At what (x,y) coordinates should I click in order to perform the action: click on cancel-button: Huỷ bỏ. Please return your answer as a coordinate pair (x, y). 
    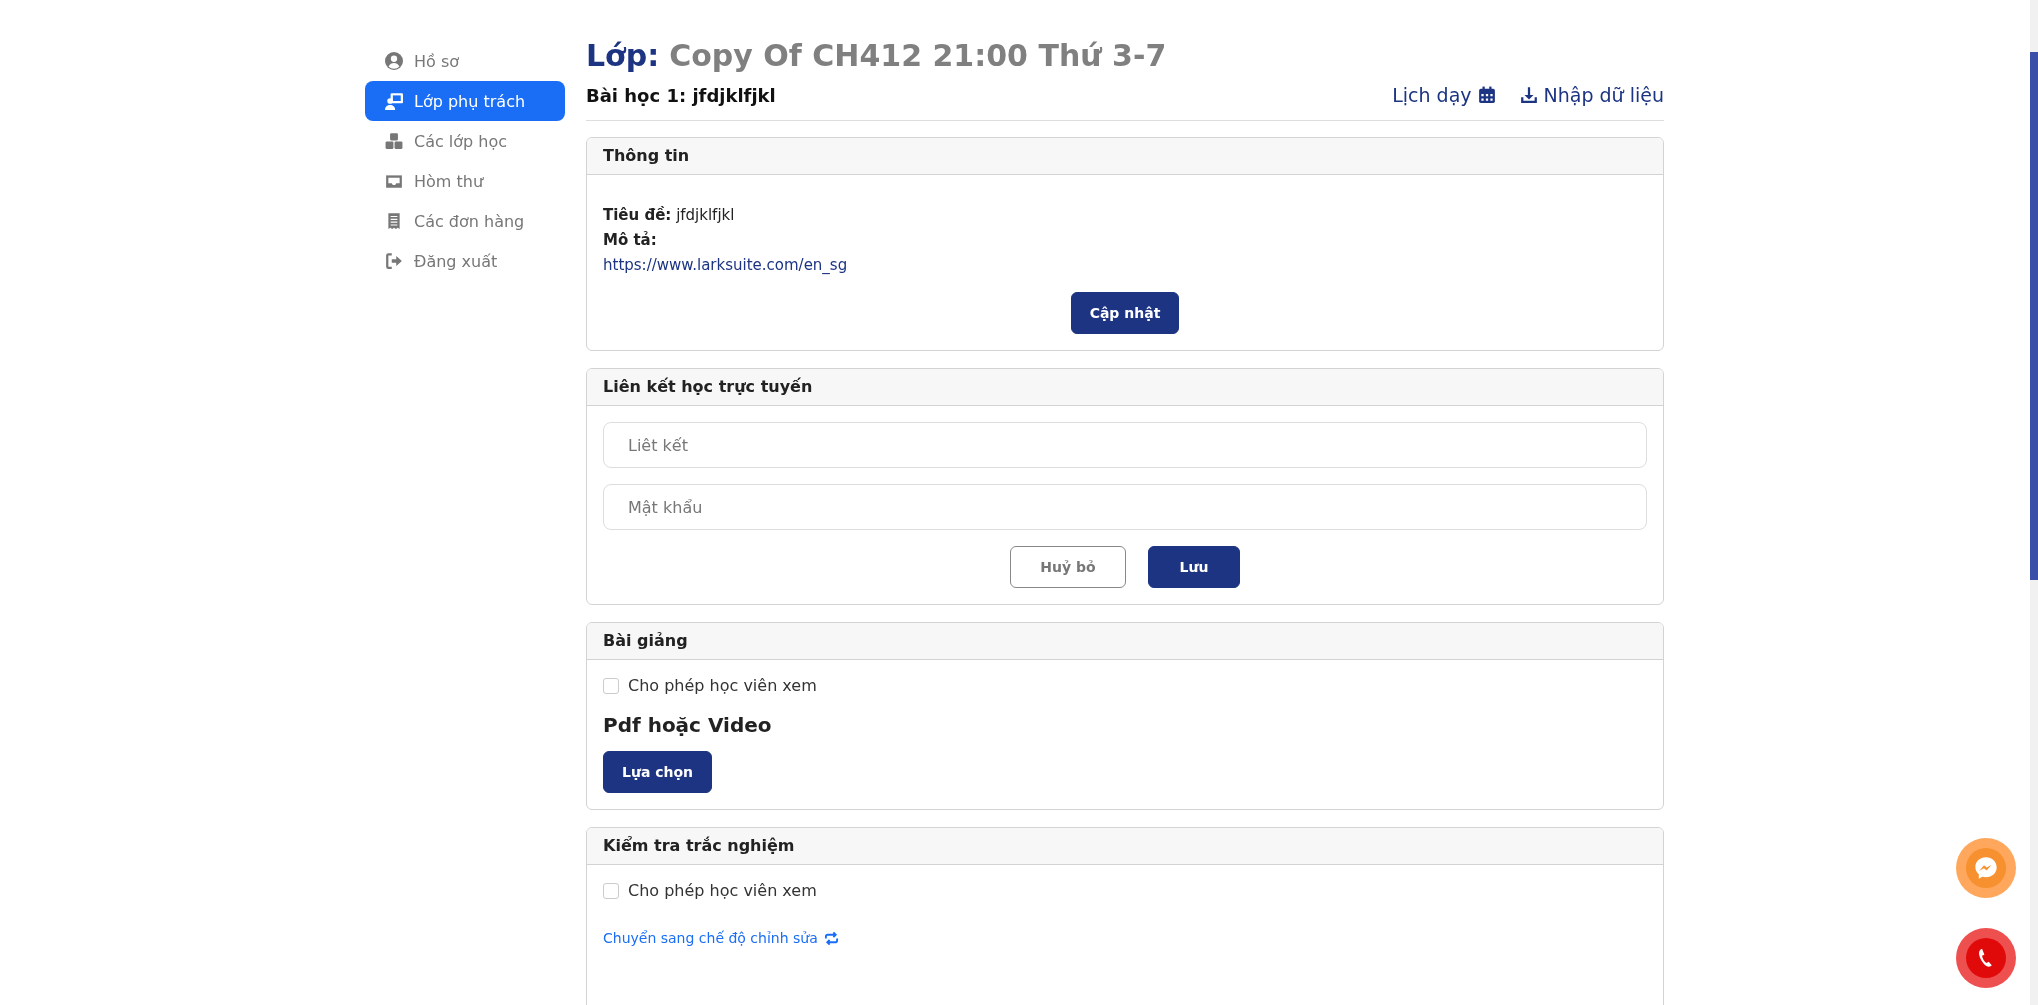
    Looking at the image, I should click on (1068, 567).